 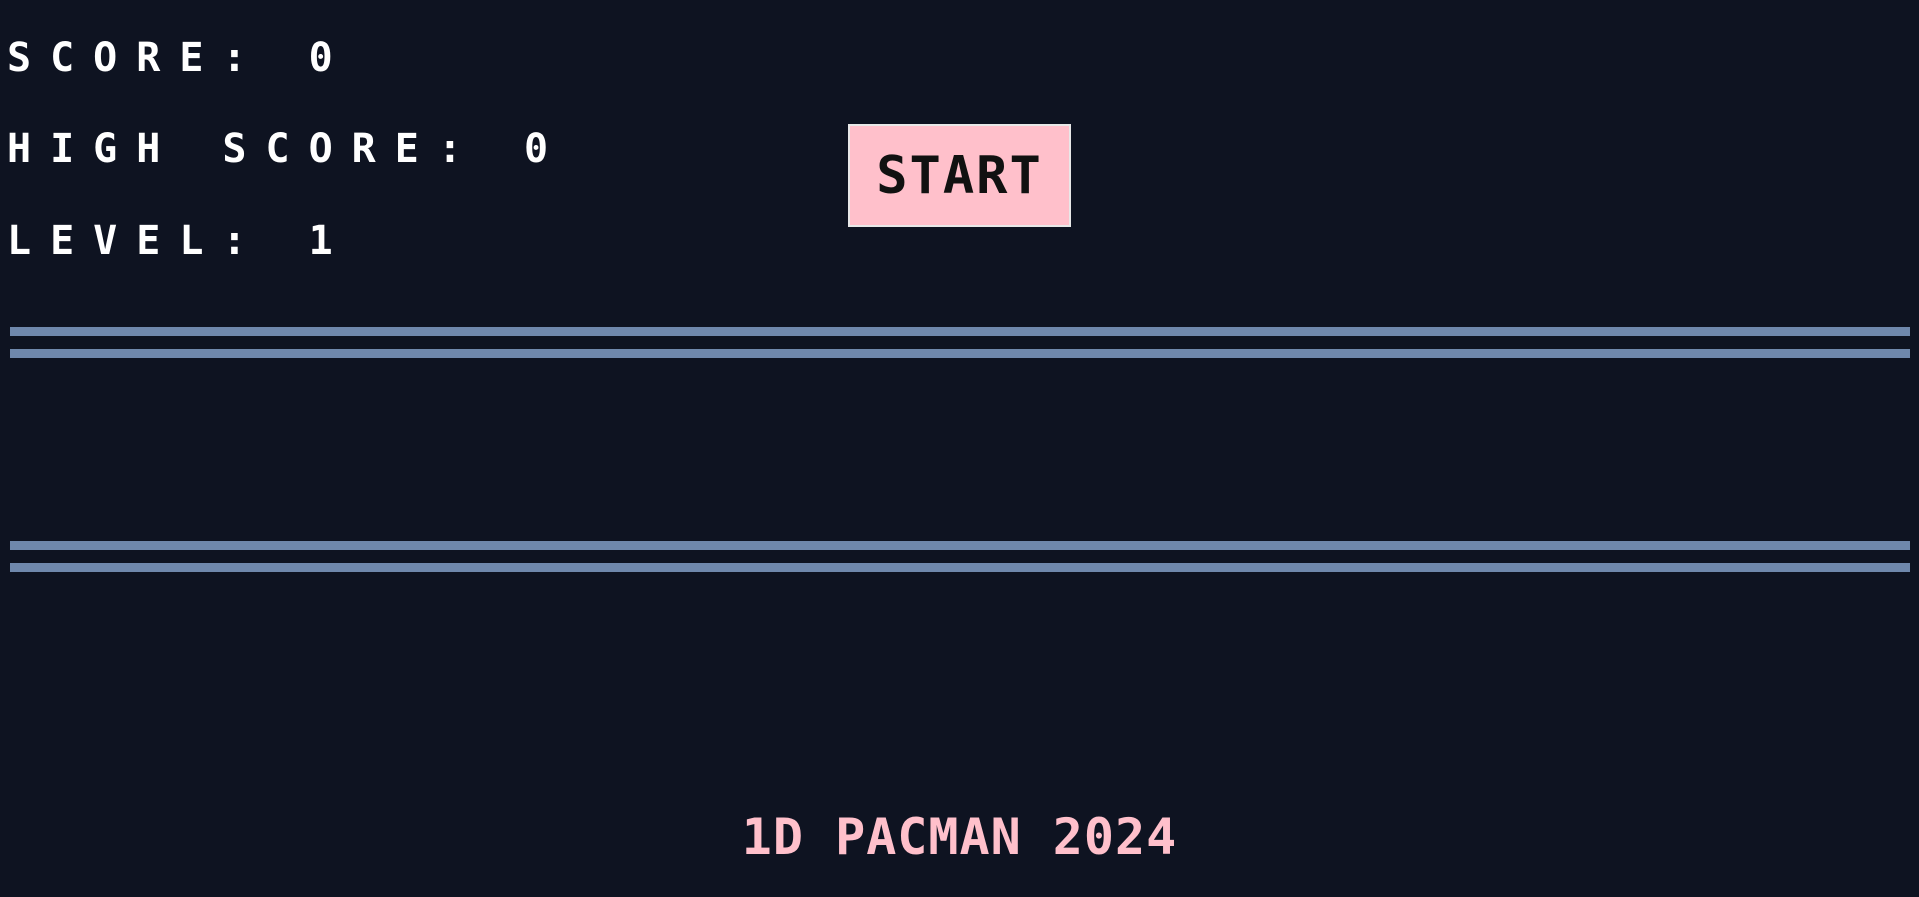 I want to click on high-score-value: 0, so click(x=546, y=149).